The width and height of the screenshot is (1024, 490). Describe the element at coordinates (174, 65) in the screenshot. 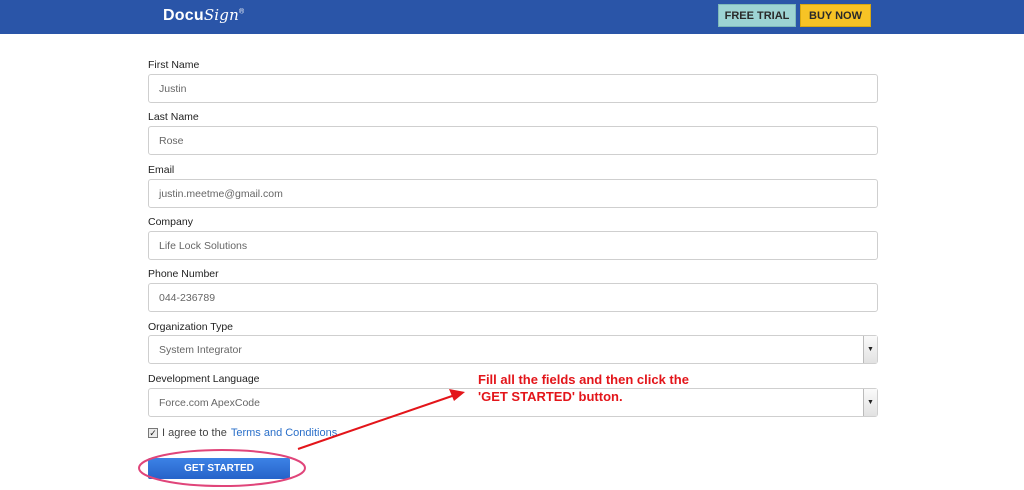

I see `first-name-label: First Name` at that location.